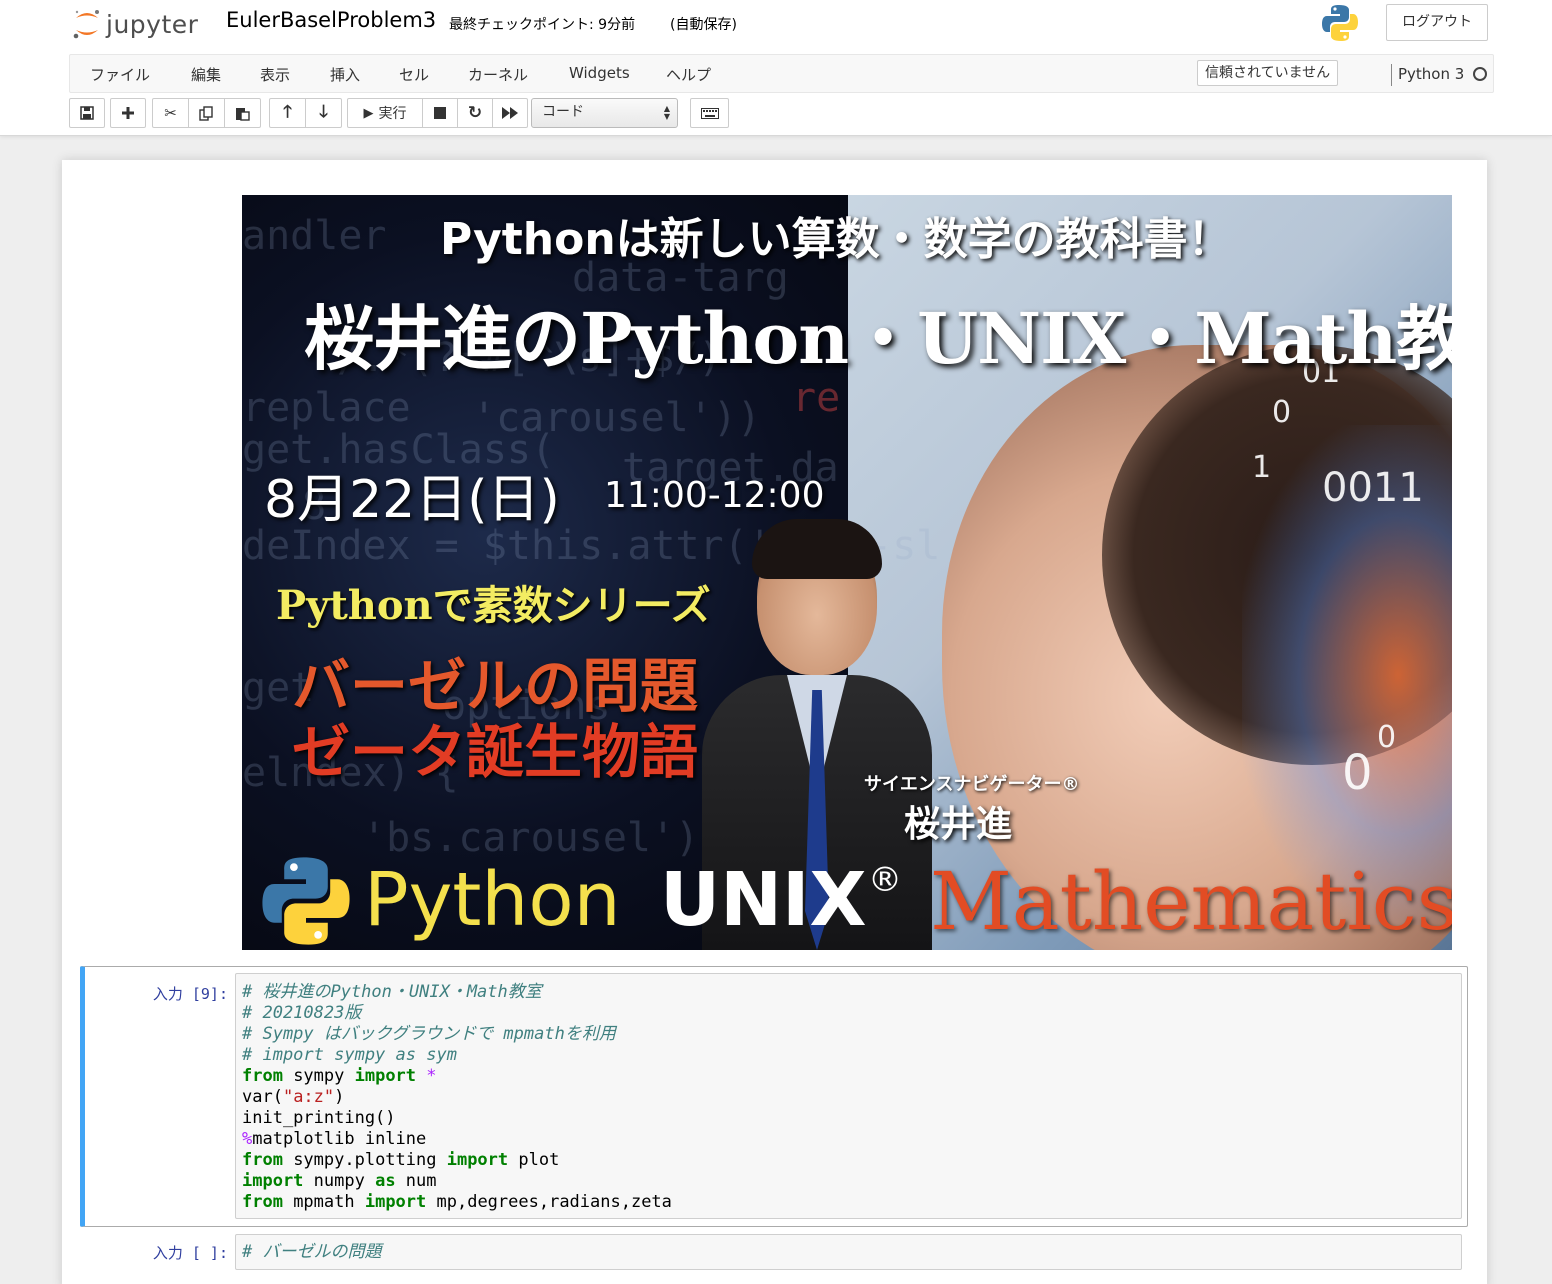 Image resolution: width=1552 pixels, height=1284 pixels. I want to click on code-editor: # バーゼルの問題, so click(848, 1252).